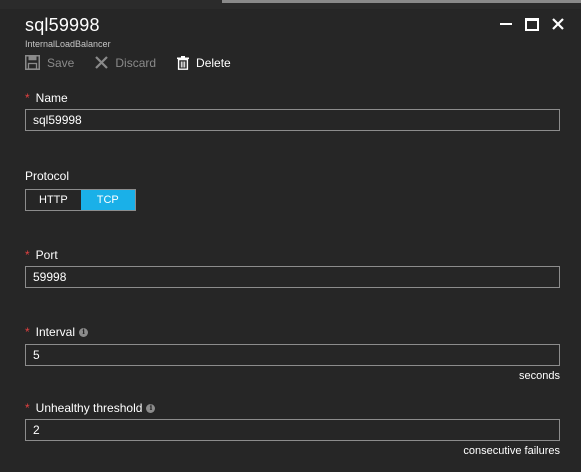 Image resolution: width=581 pixels, height=472 pixels. I want to click on trash-icon, so click(183, 62).